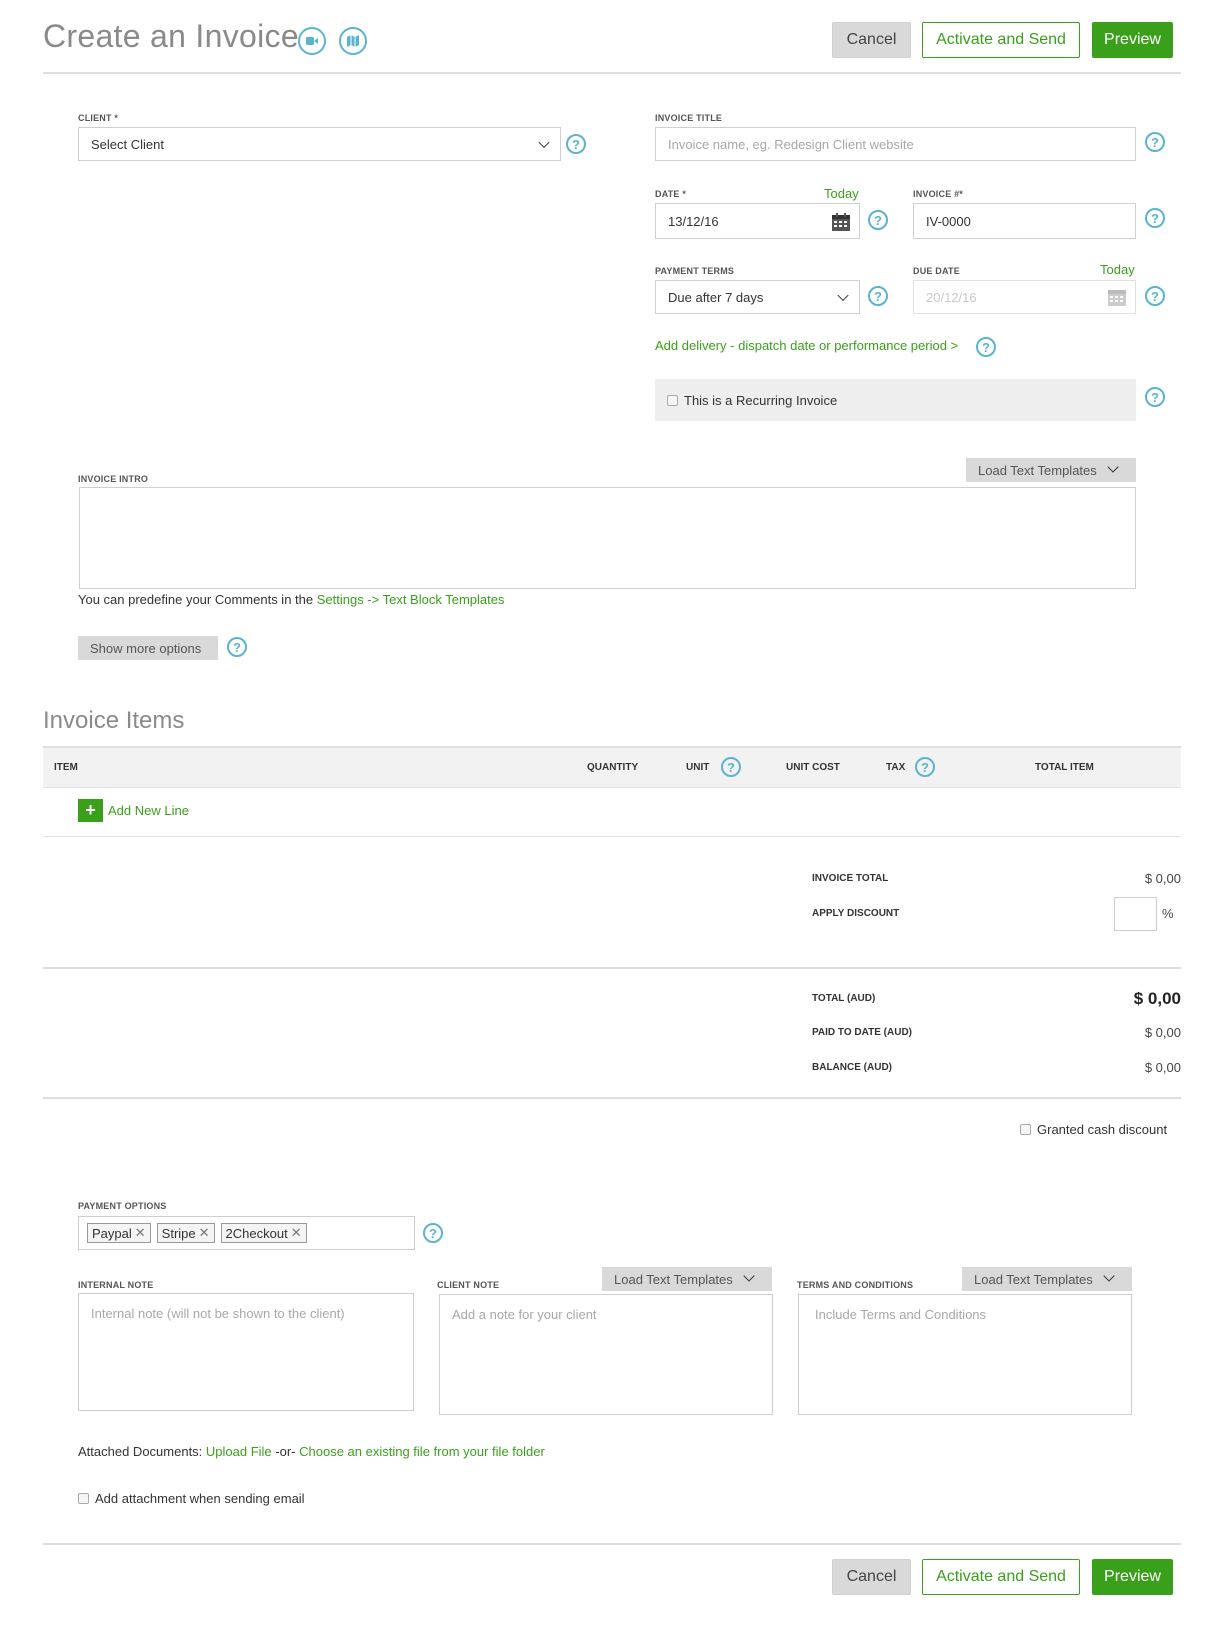 The height and width of the screenshot is (1644, 1211). What do you see at coordinates (1162, 878) in the screenshot?
I see `invoice-total-value: $ 0,00` at bounding box center [1162, 878].